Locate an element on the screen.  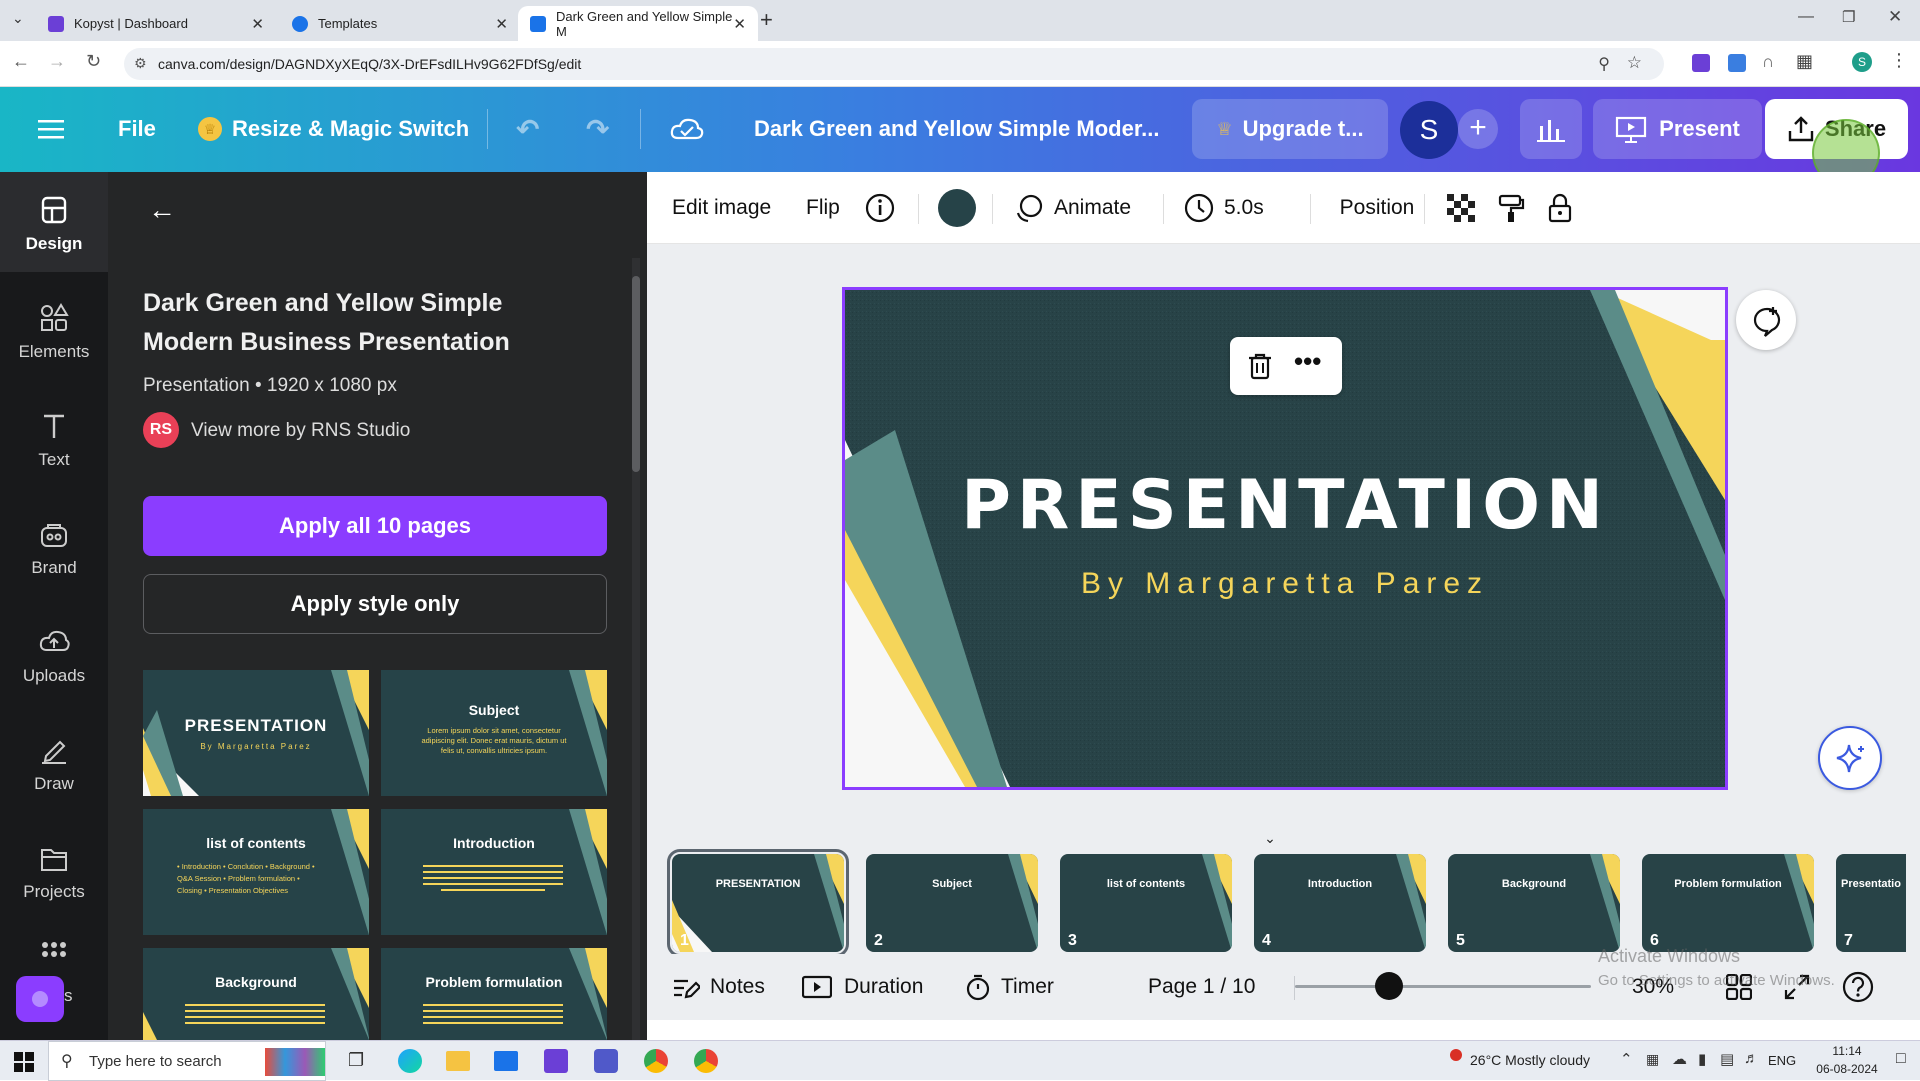
apply-all-pages-button: Apply all 10 pages is located at coordinates (375, 526).